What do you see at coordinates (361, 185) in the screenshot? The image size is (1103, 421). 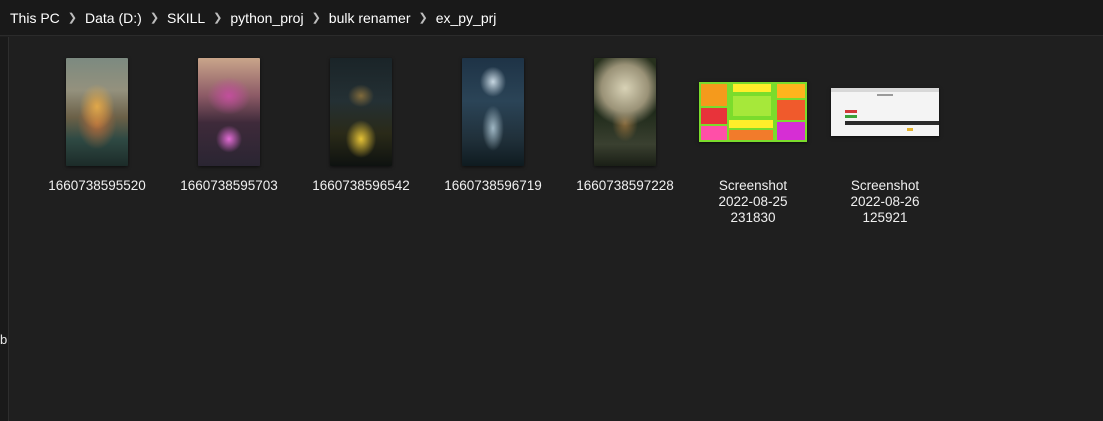 I see `file-name: 1660738596542` at bounding box center [361, 185].